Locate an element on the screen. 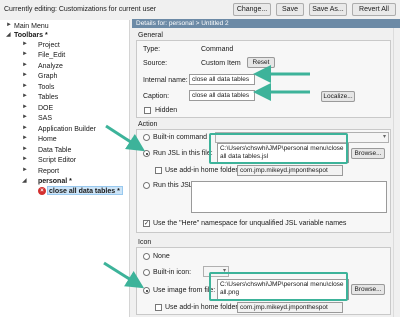 Image resolution: width=400 pixels, height=317 pixels. tree-item-sas: SAS is located at coordinates (45, 118).